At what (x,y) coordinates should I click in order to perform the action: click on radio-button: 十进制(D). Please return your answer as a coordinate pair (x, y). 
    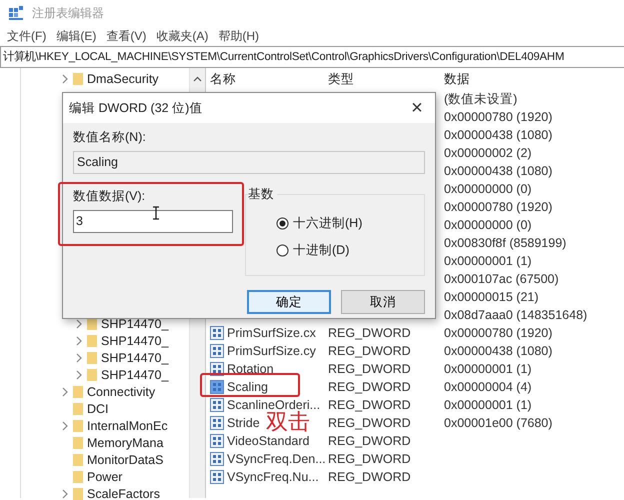
    Looking at the image, I should click on (350, 250).